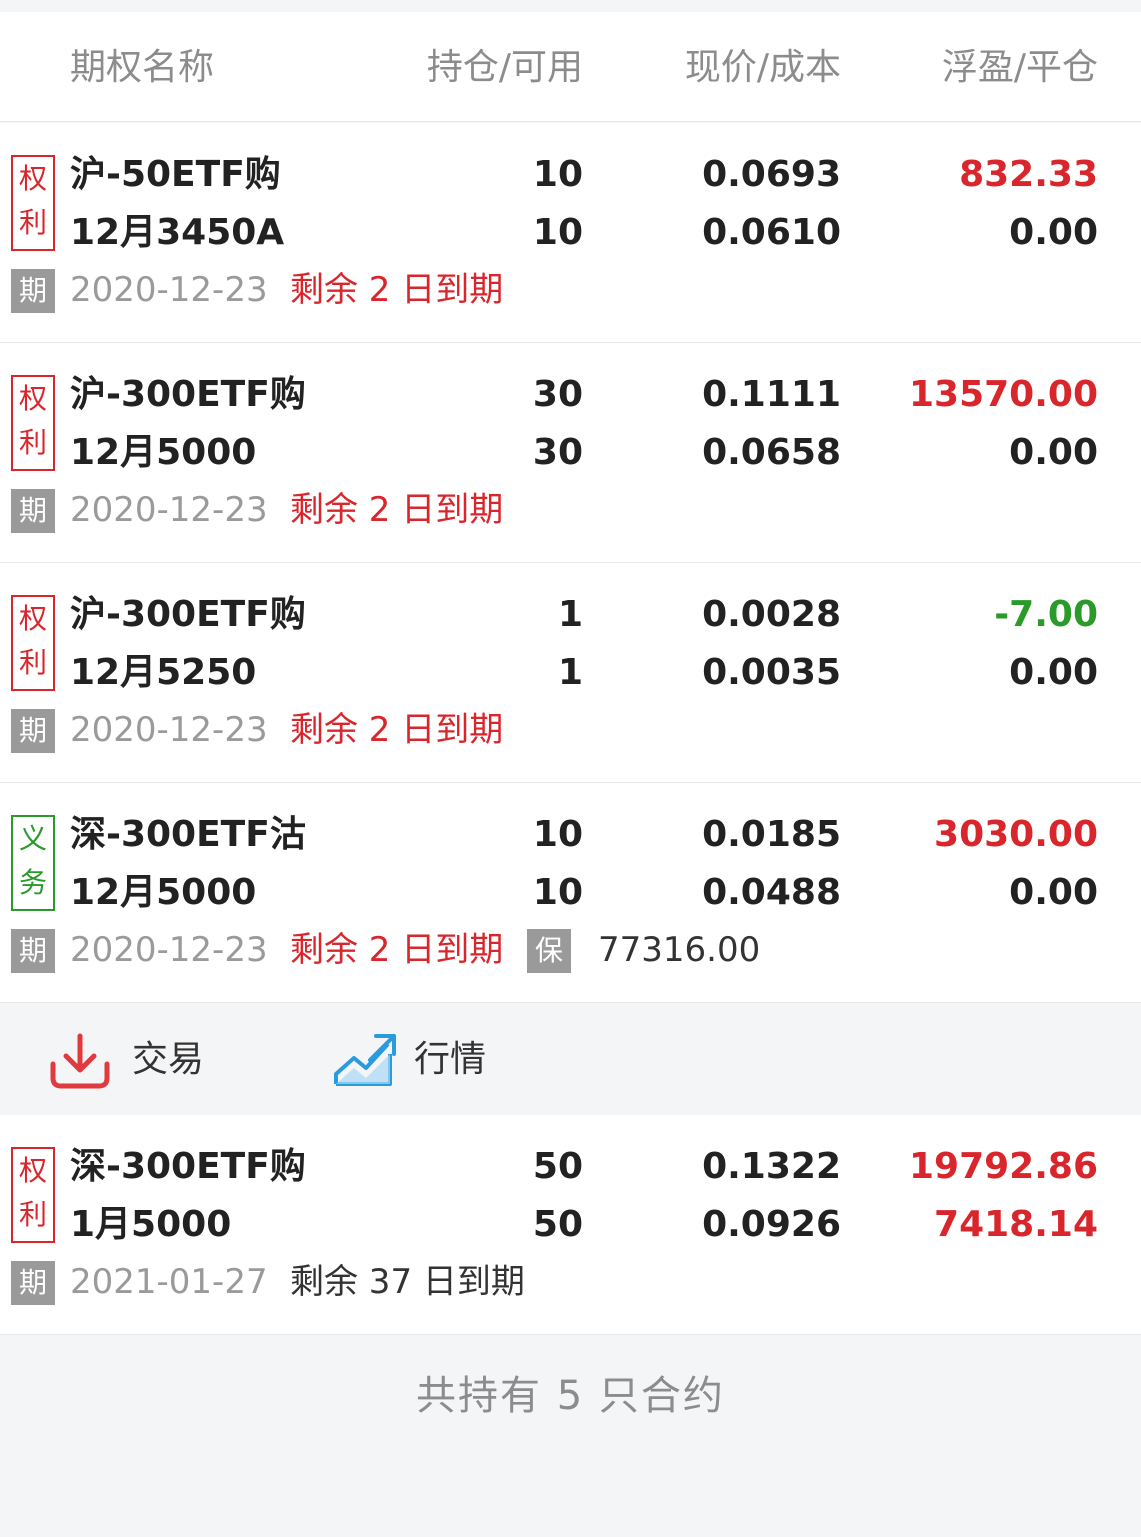 This screenshot has height=1537, width=1141. What do you see at coordinates (771, 892) in the screenshot?
I see `cost-value: 0.0488` at bounding box center [771, 892].